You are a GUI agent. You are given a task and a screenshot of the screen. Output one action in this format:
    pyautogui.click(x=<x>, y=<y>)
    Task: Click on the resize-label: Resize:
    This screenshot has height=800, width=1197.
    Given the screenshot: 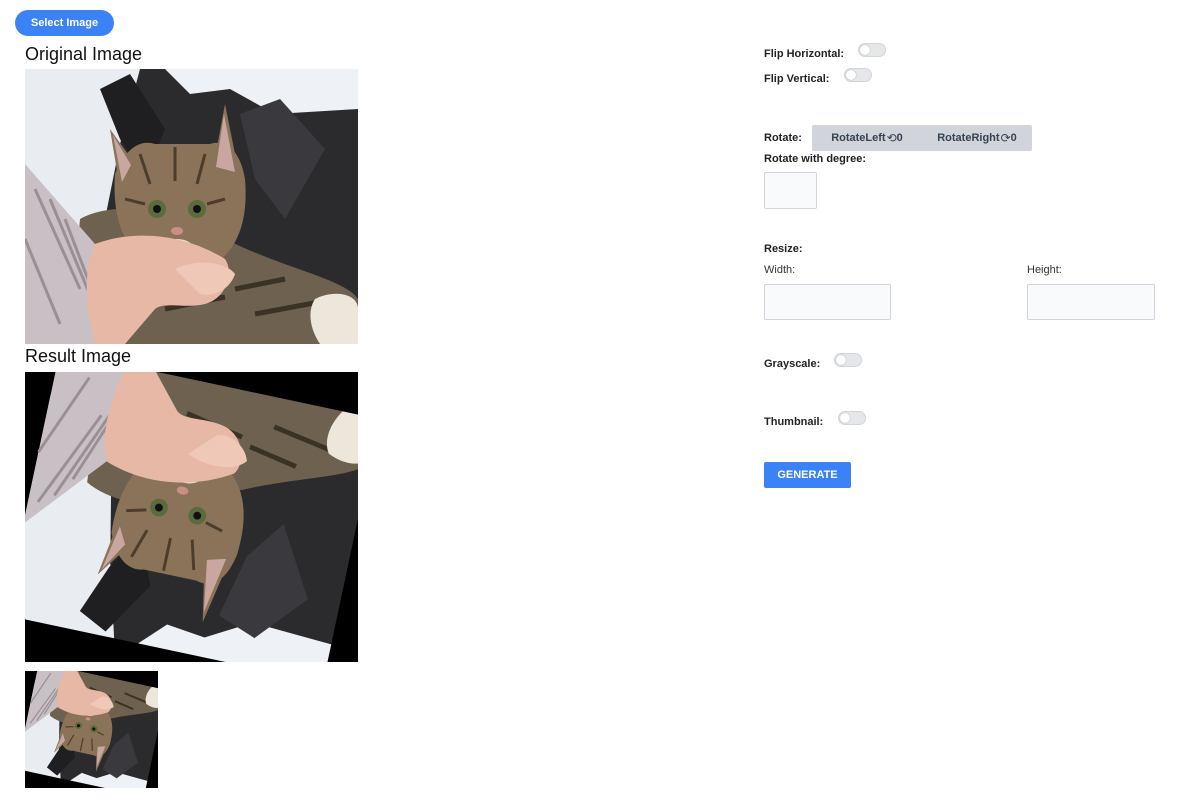 What is the action you would take?
    pyautogui.click(x=783, y=249)
    